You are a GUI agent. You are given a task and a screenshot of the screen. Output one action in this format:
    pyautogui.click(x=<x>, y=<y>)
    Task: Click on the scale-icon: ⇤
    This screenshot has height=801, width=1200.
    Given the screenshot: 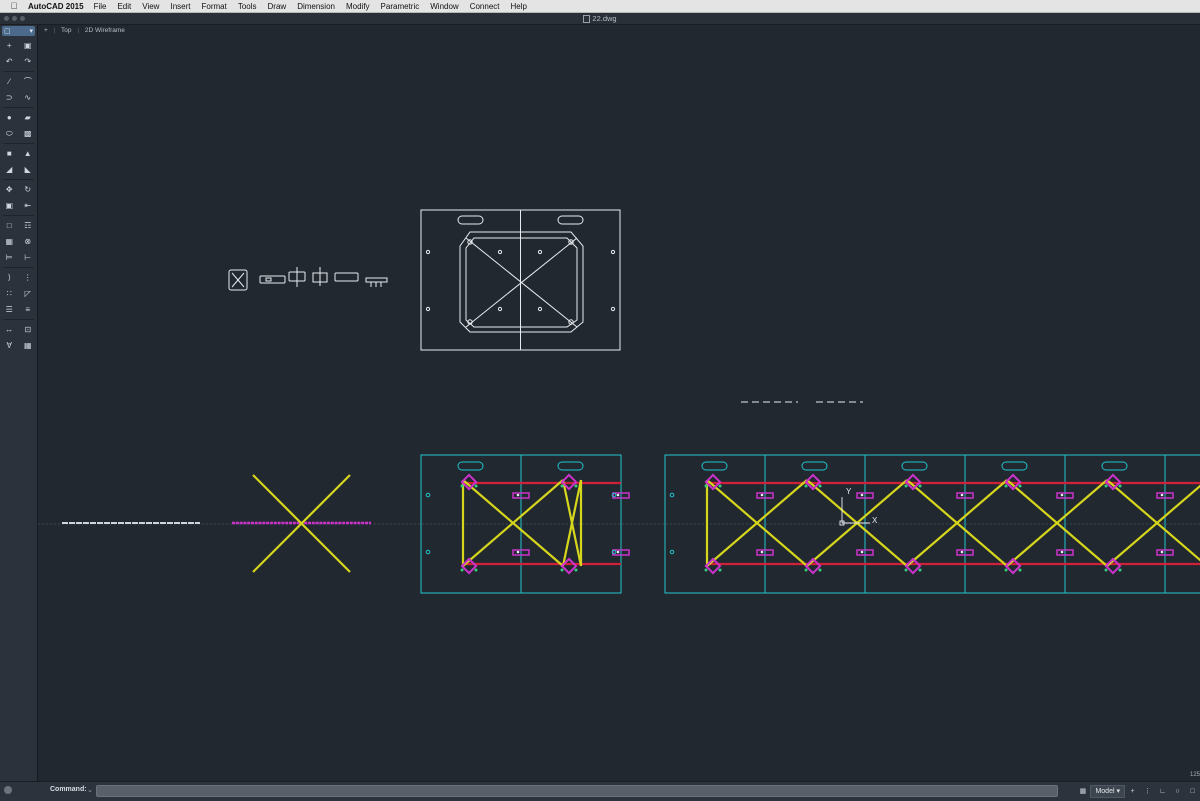 What is the action you would take?
    pyautogui.click(x=28, y=205)
    